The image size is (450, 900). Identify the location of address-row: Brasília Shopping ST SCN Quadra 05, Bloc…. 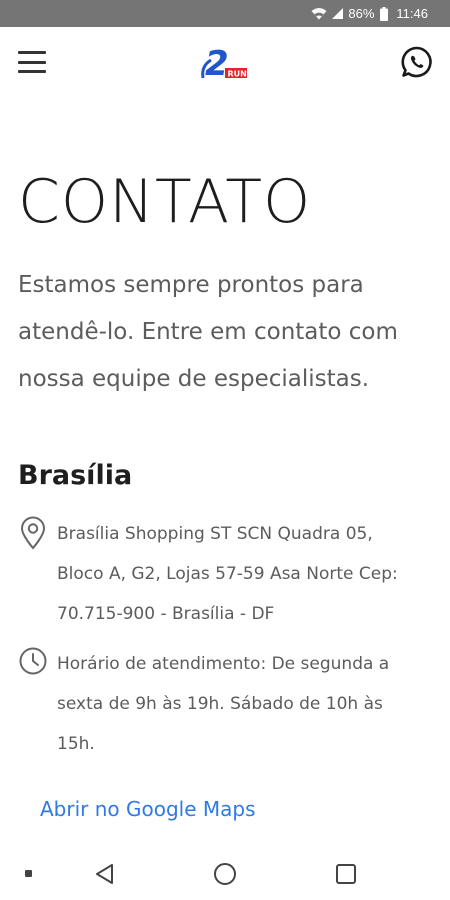
(225, 574).